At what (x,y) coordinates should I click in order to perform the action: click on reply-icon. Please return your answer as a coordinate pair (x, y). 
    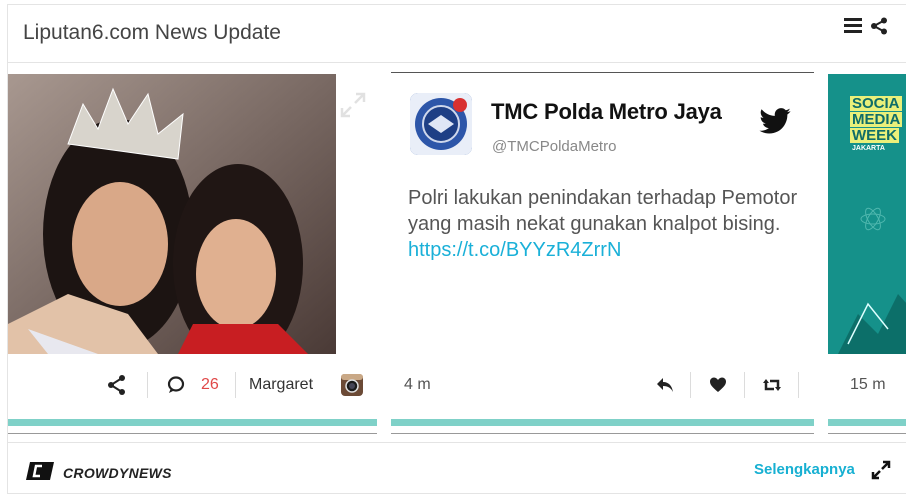
    Looking at the image, I should click on (665, 385).